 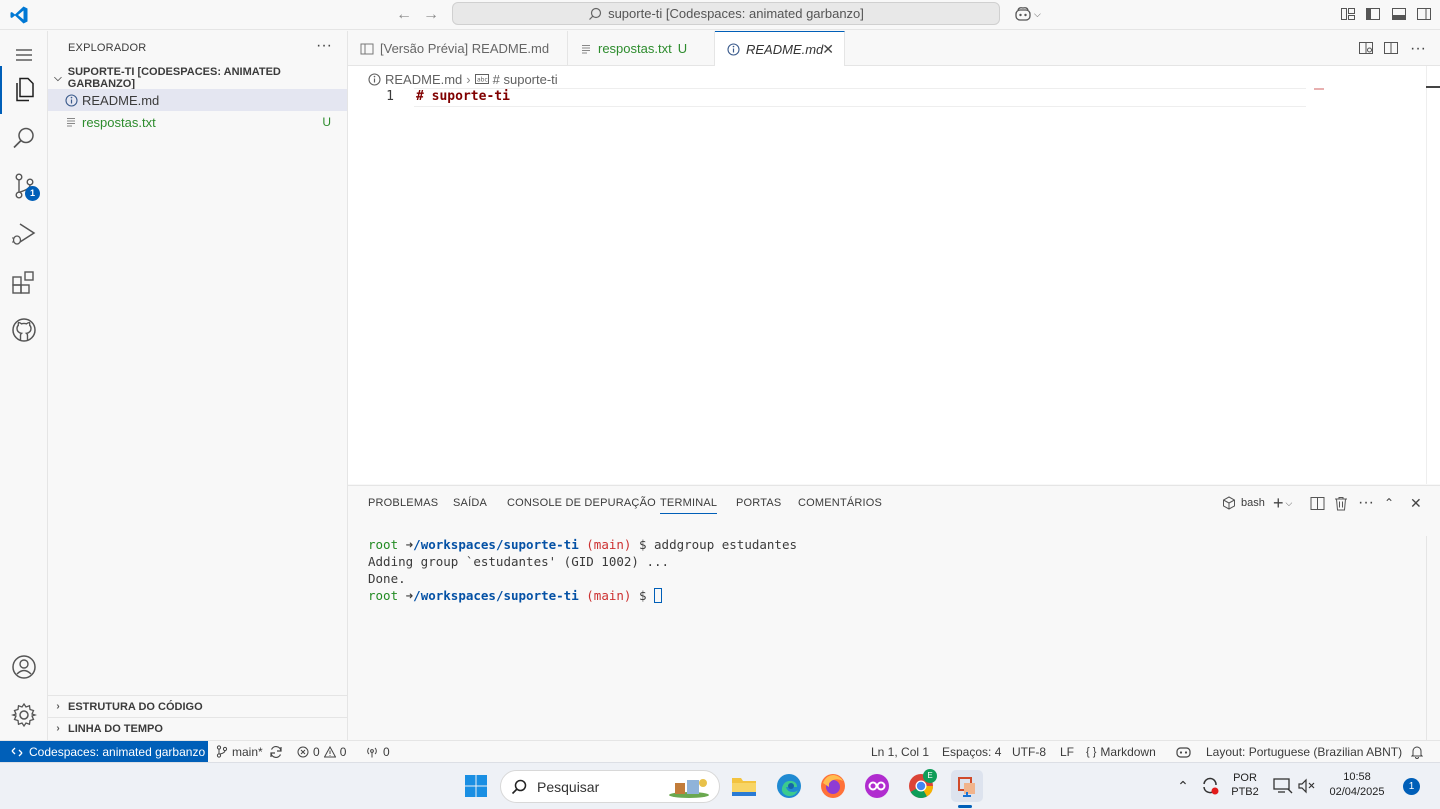 What do you see at coordinates (1426, 638) in the screenshot?
I see `terminal-scrollbar` at bounding box center [1426, 638].